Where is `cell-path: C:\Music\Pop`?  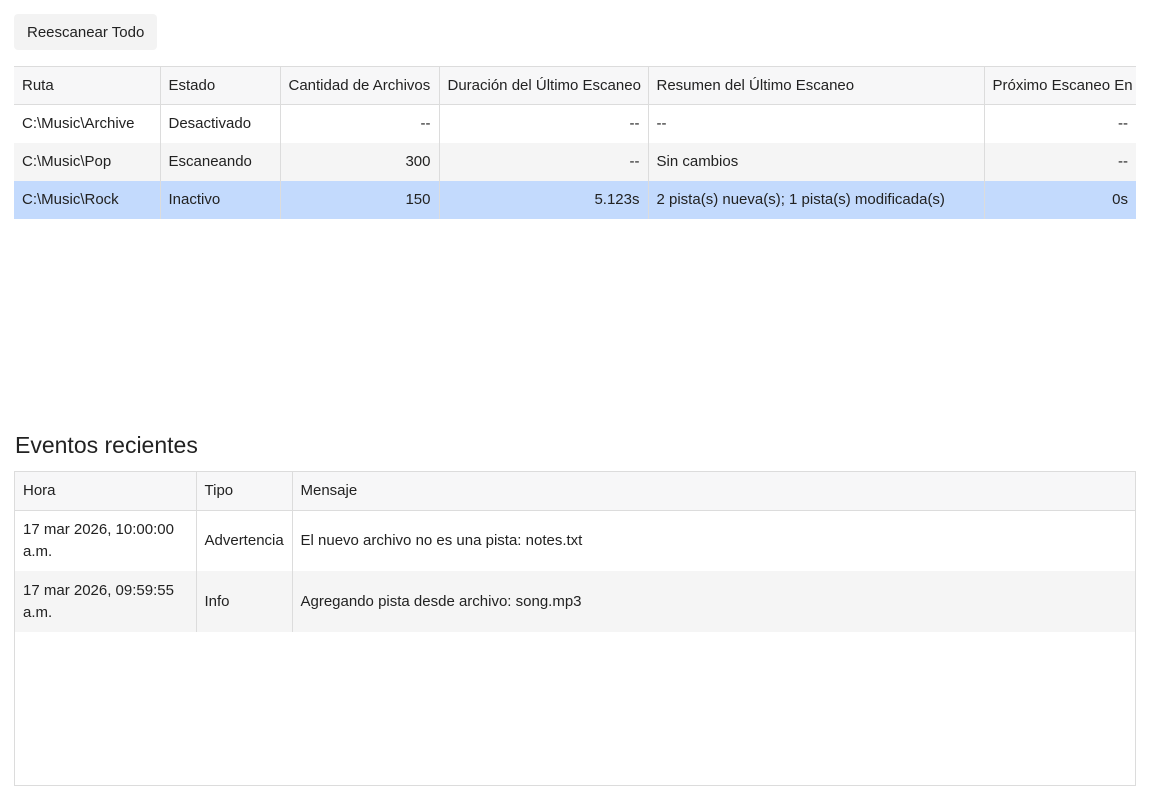 cell-path: C:\Music\Pop is located at coordinates (87, 161).